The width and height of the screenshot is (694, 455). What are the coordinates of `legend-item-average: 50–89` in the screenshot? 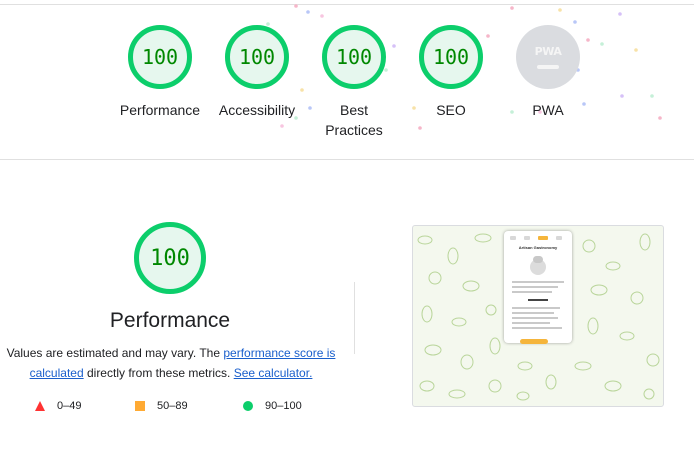 It's located at (161, 406).